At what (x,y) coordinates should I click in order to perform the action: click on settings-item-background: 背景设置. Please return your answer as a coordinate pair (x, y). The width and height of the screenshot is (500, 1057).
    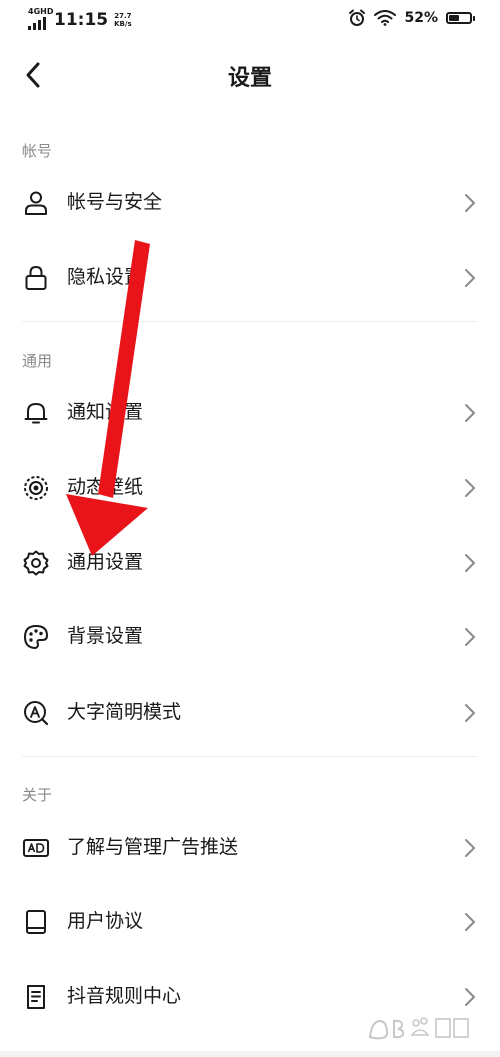
    Looking at the image, I should click on (250, 637).